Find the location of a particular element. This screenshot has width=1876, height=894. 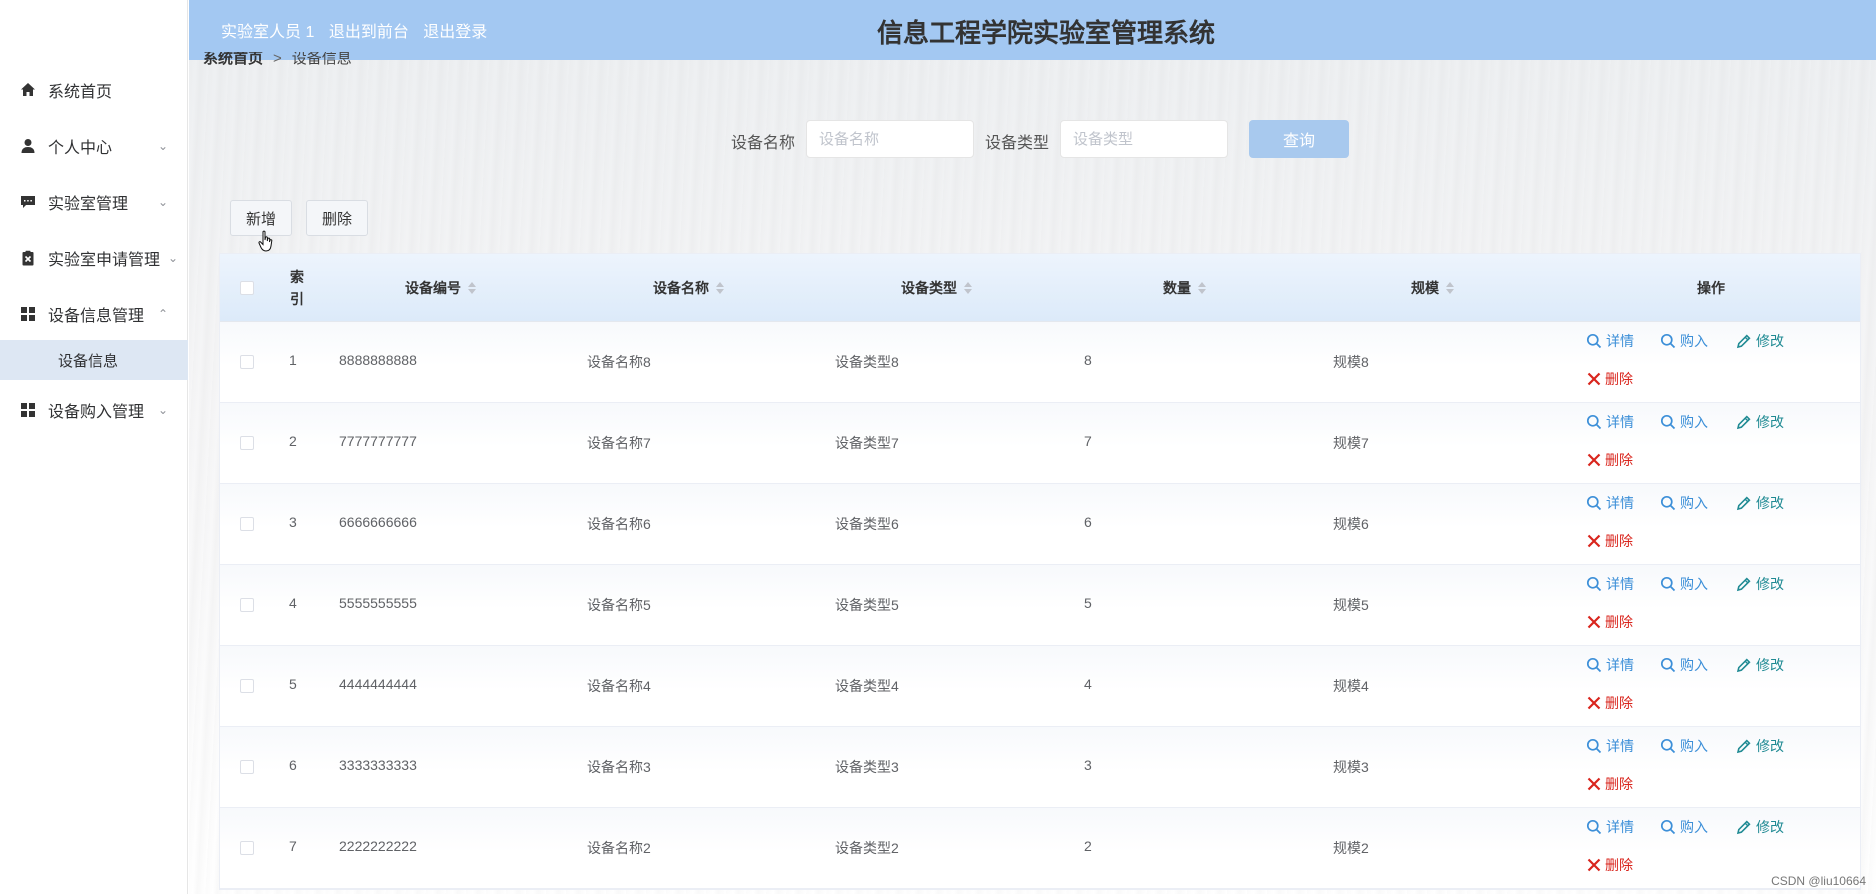

equipment-name-input is located at coordinates (890, 139).